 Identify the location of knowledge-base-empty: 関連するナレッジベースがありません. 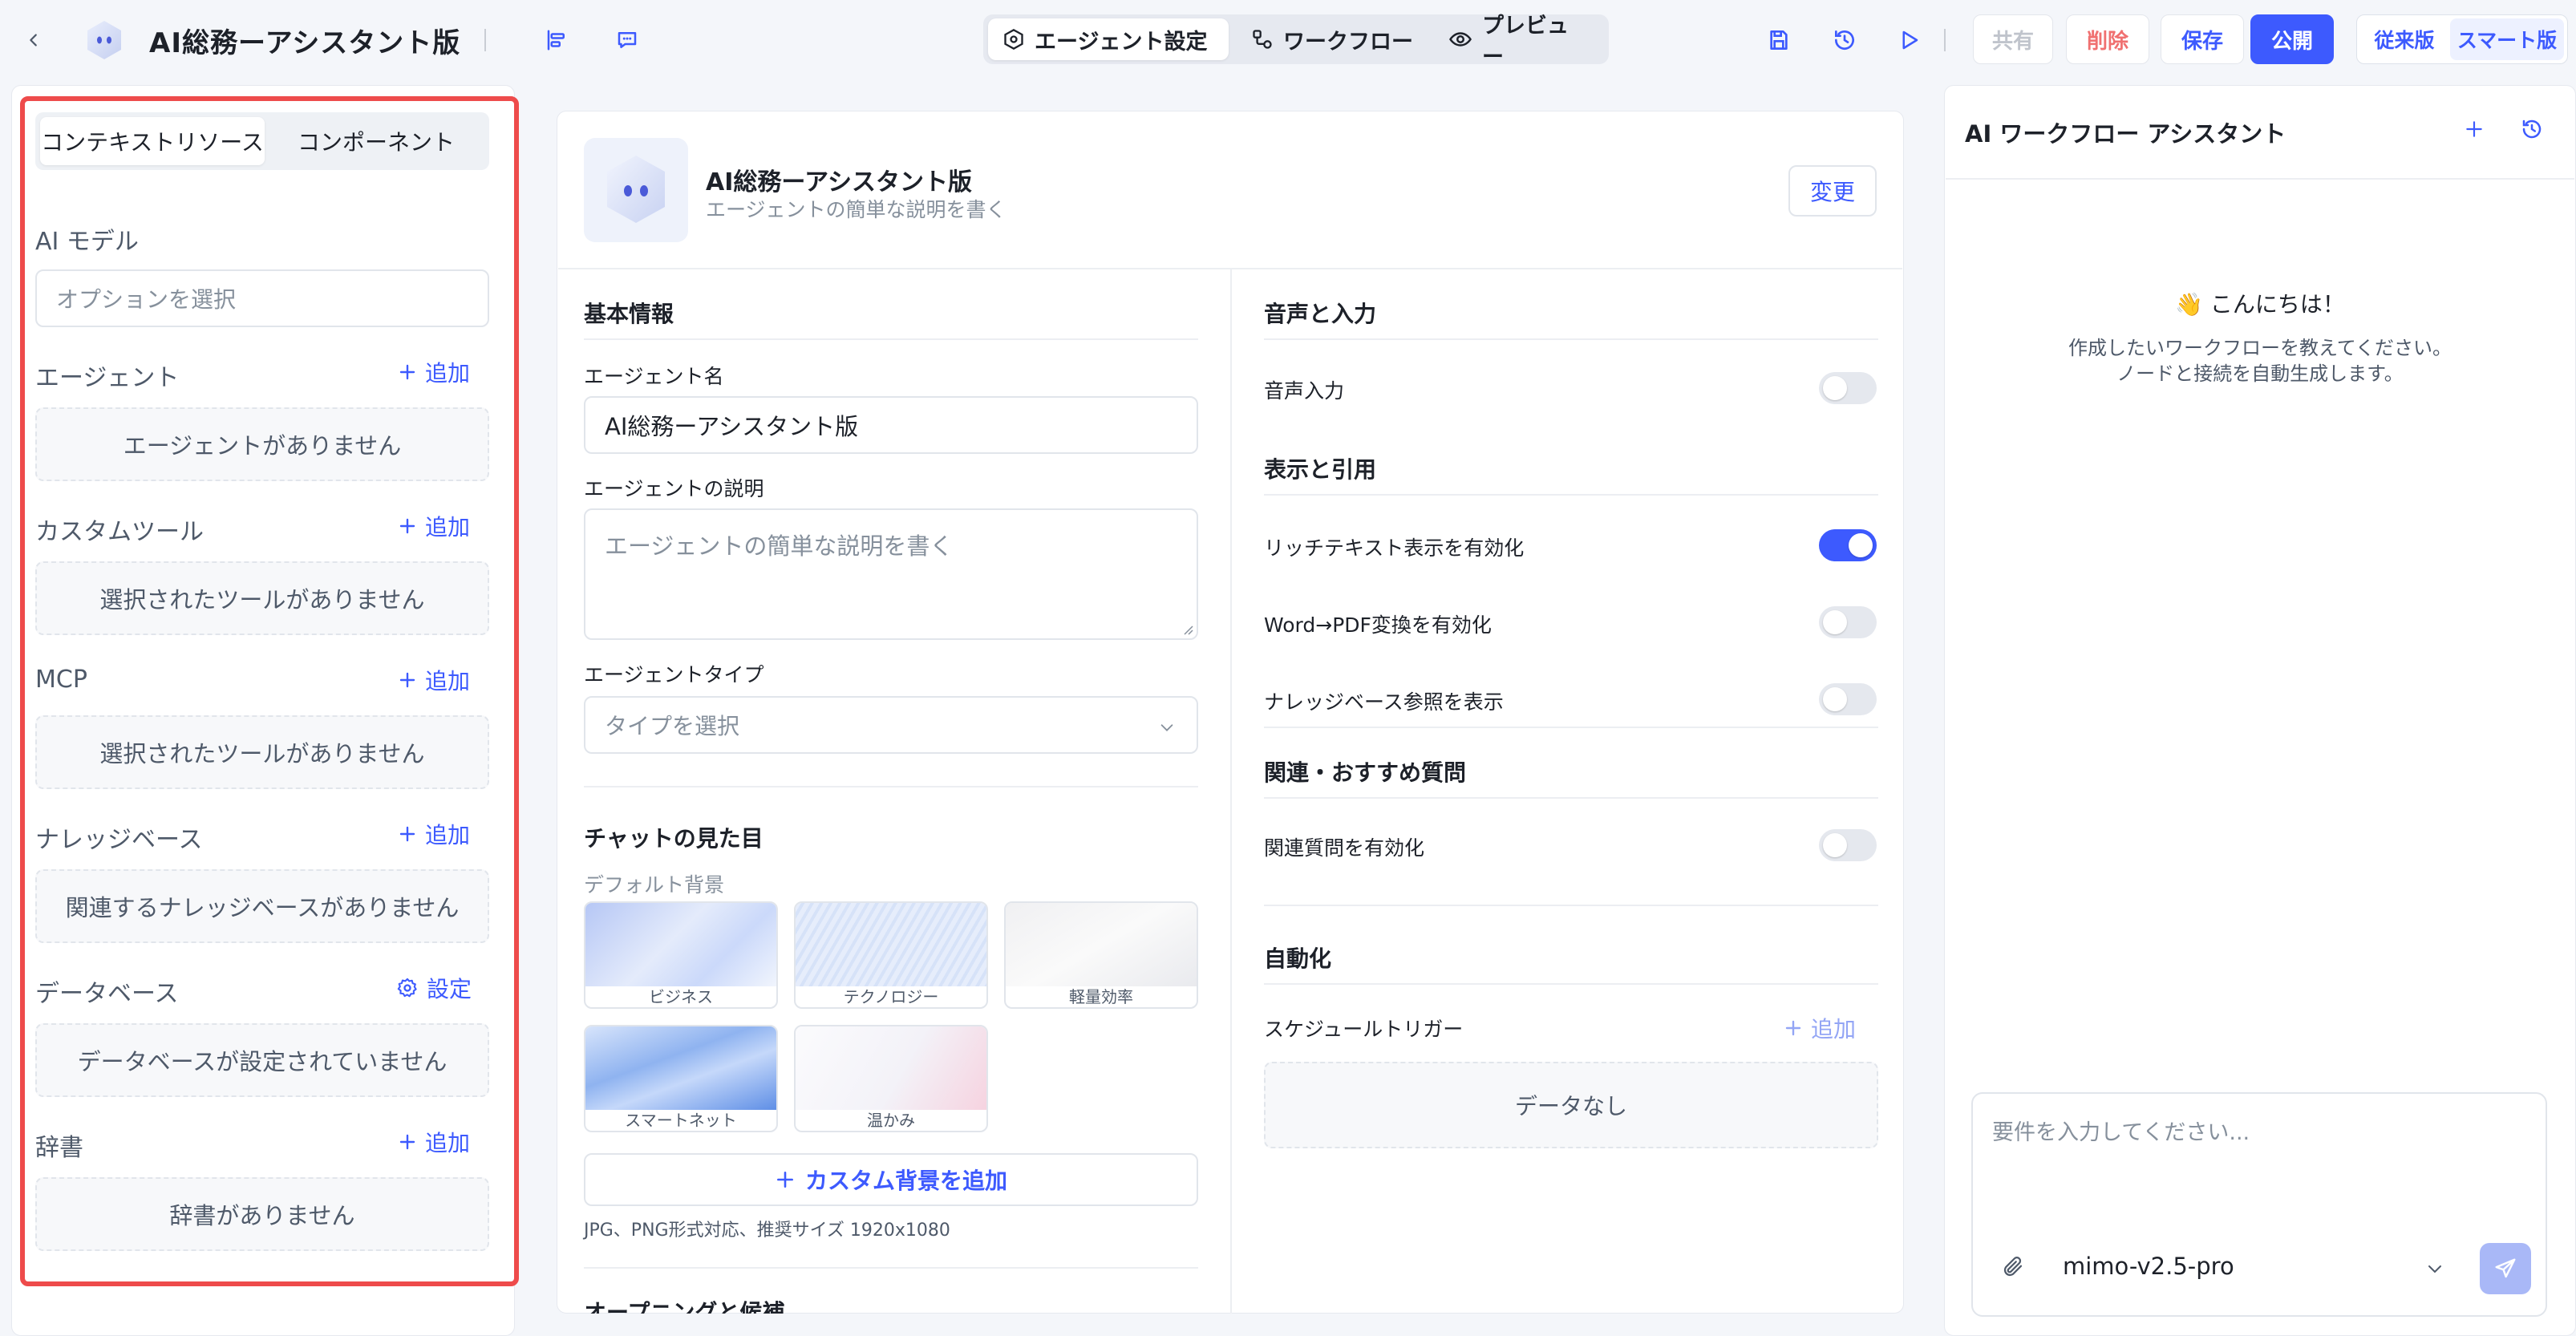
(262, 906).